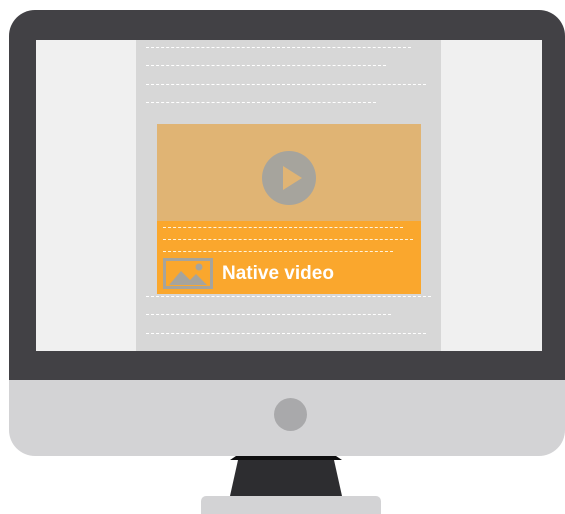 The height and width of the screenshot is (514, 565). What do you see at coordinates (290, 414) in the screenshot?
I see `power-button` at bounding box center [290, 414].